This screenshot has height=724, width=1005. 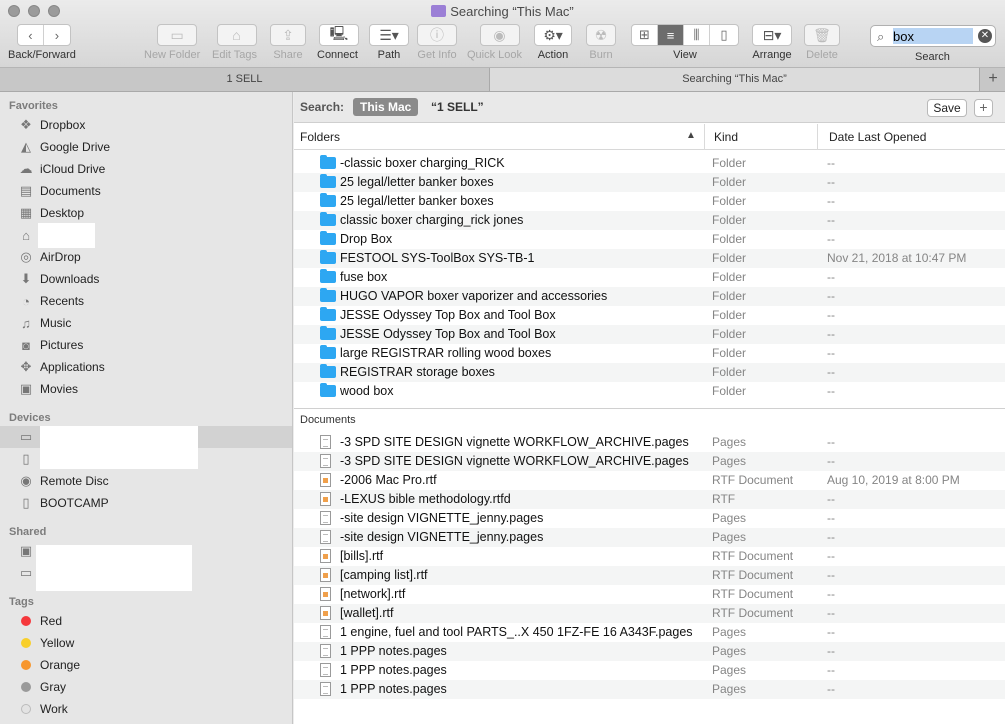 I want to click on folder-row: fuse box Folder --, so click(x=649, y=277).